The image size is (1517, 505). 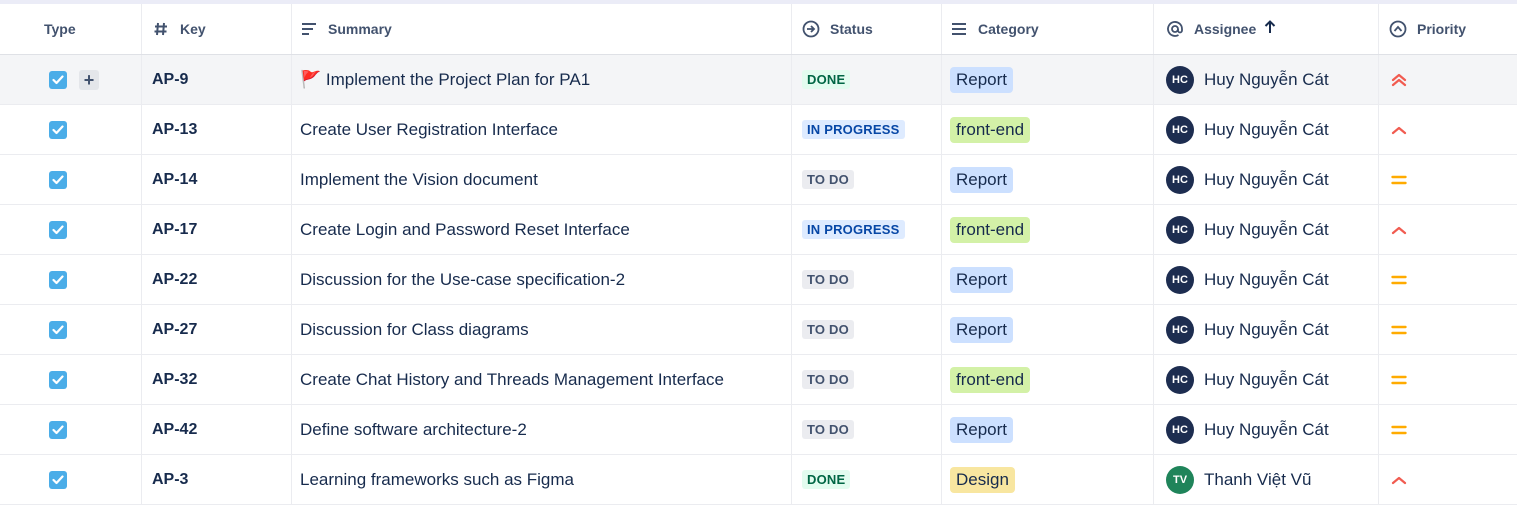 I want to click on issue-summary: Create User Registration Interface, so click(x=429, y=130).